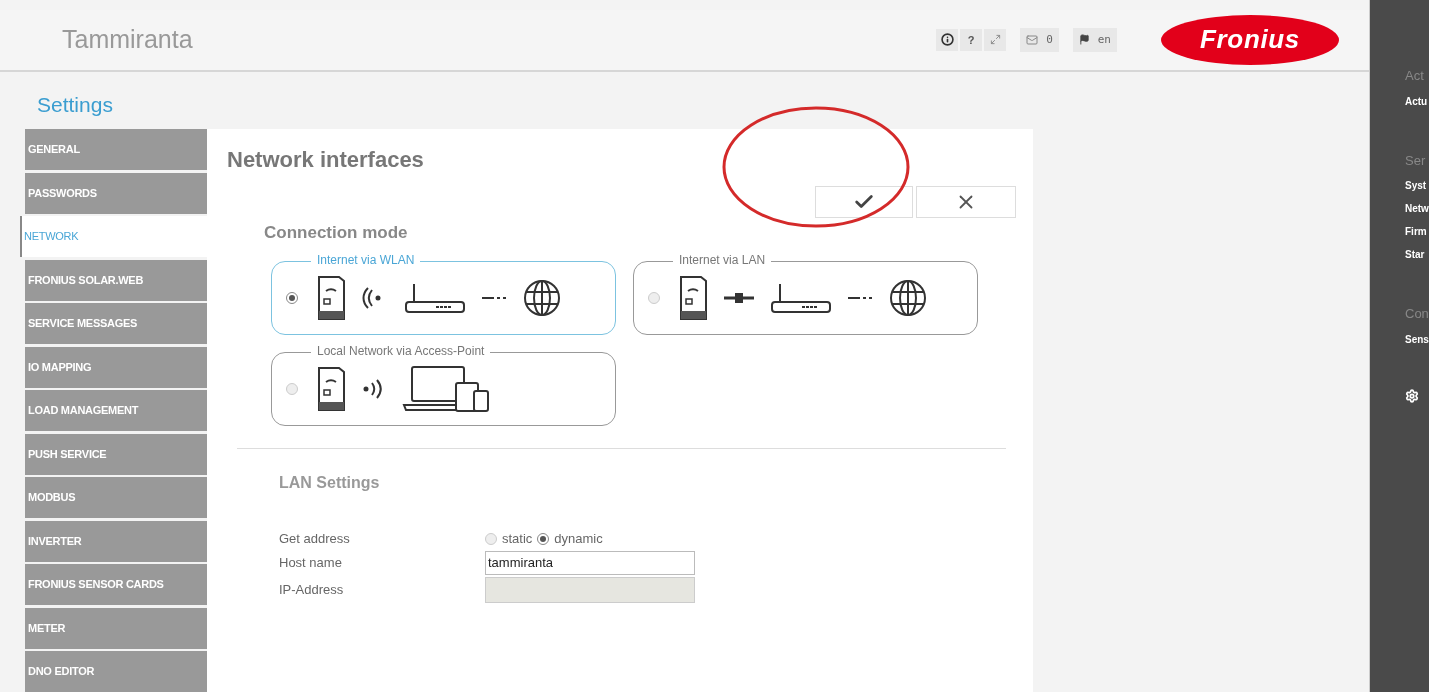  What do you see at coordinates (116, 628) in the screenshot?
I see `sidebar-item: METER` at bounding box center [116, 628].